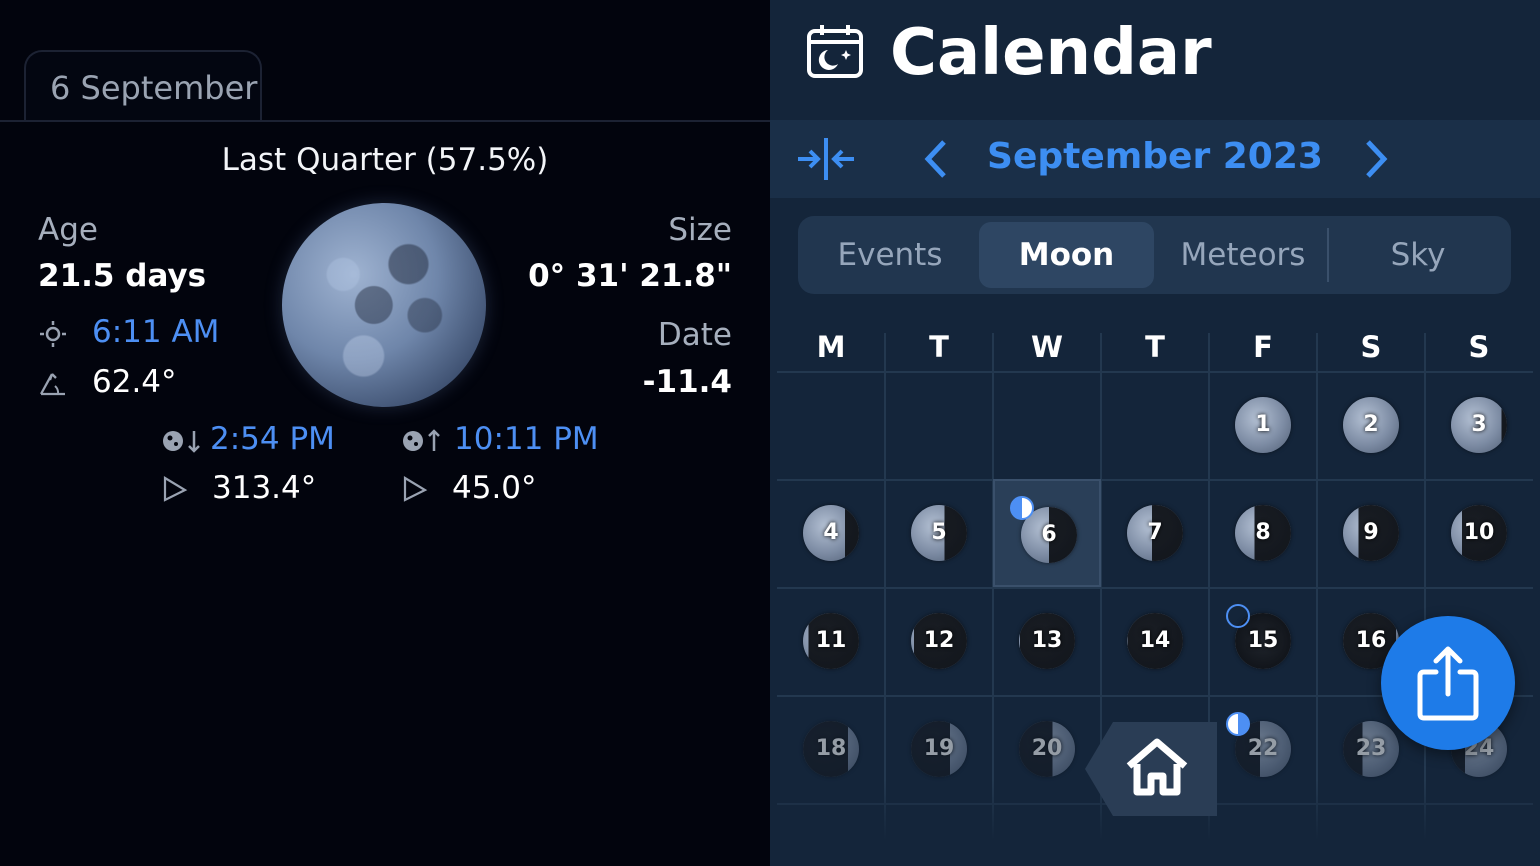  I want to click on moon-phase-icon: 23, so click(1371, 749).